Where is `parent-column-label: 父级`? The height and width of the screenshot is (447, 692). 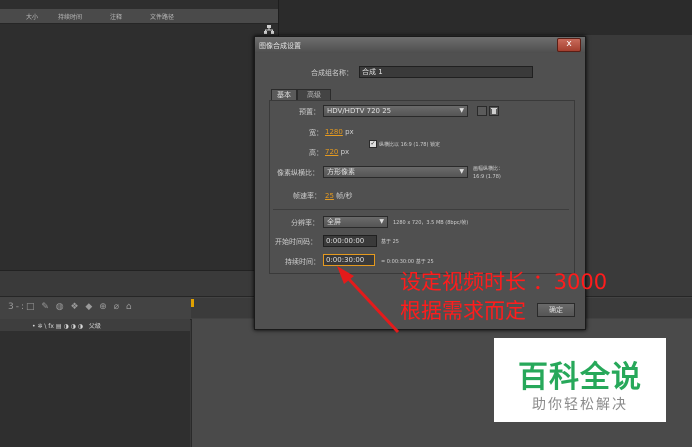 parent-column-label: 父级 is located at coordinates (94, 326).